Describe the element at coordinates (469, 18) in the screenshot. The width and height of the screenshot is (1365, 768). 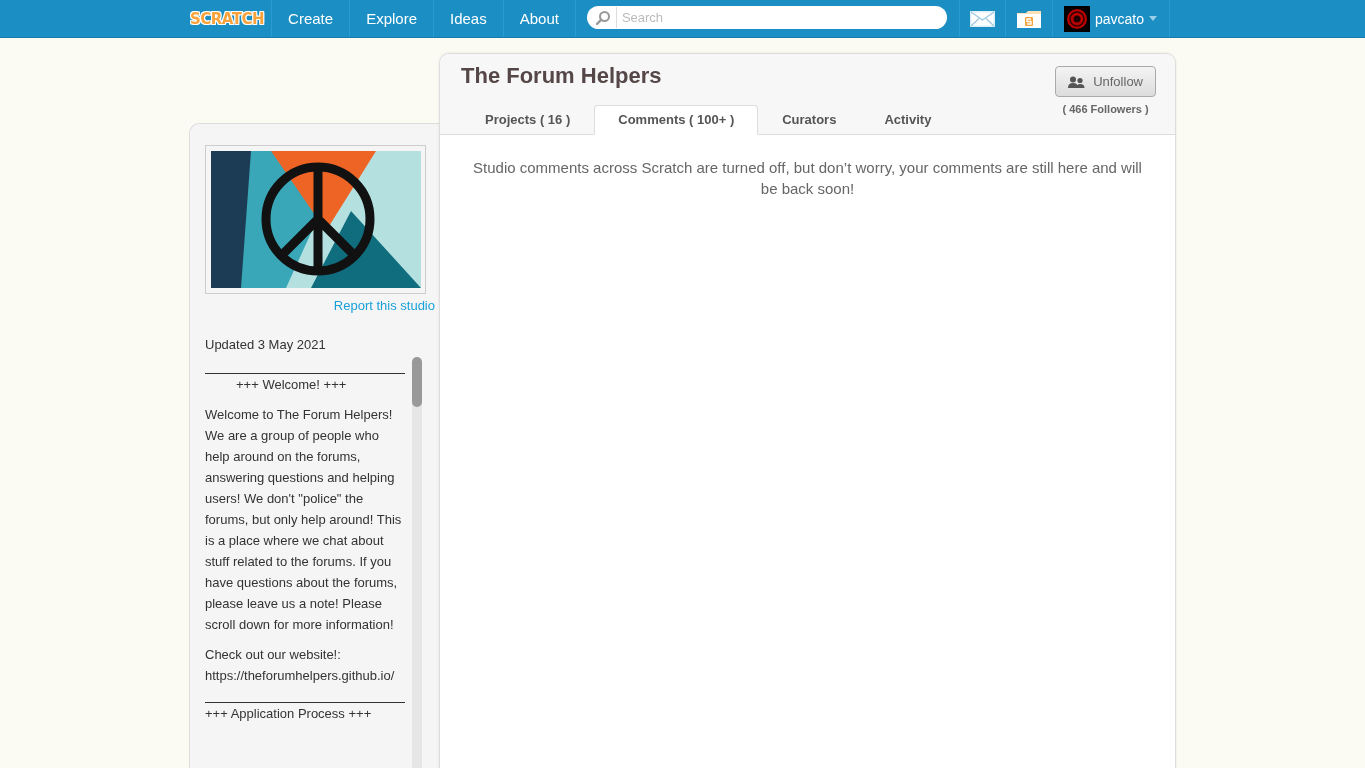
I see `nav-link: Ideas` at that location.